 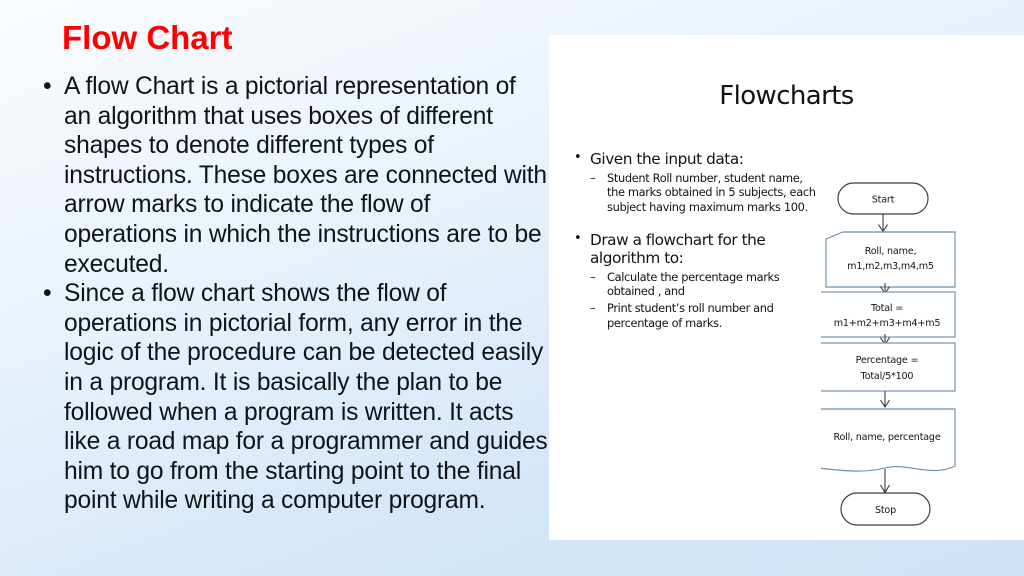 I want to click on page-title: Flow Chart, so click(x=147, y=37).